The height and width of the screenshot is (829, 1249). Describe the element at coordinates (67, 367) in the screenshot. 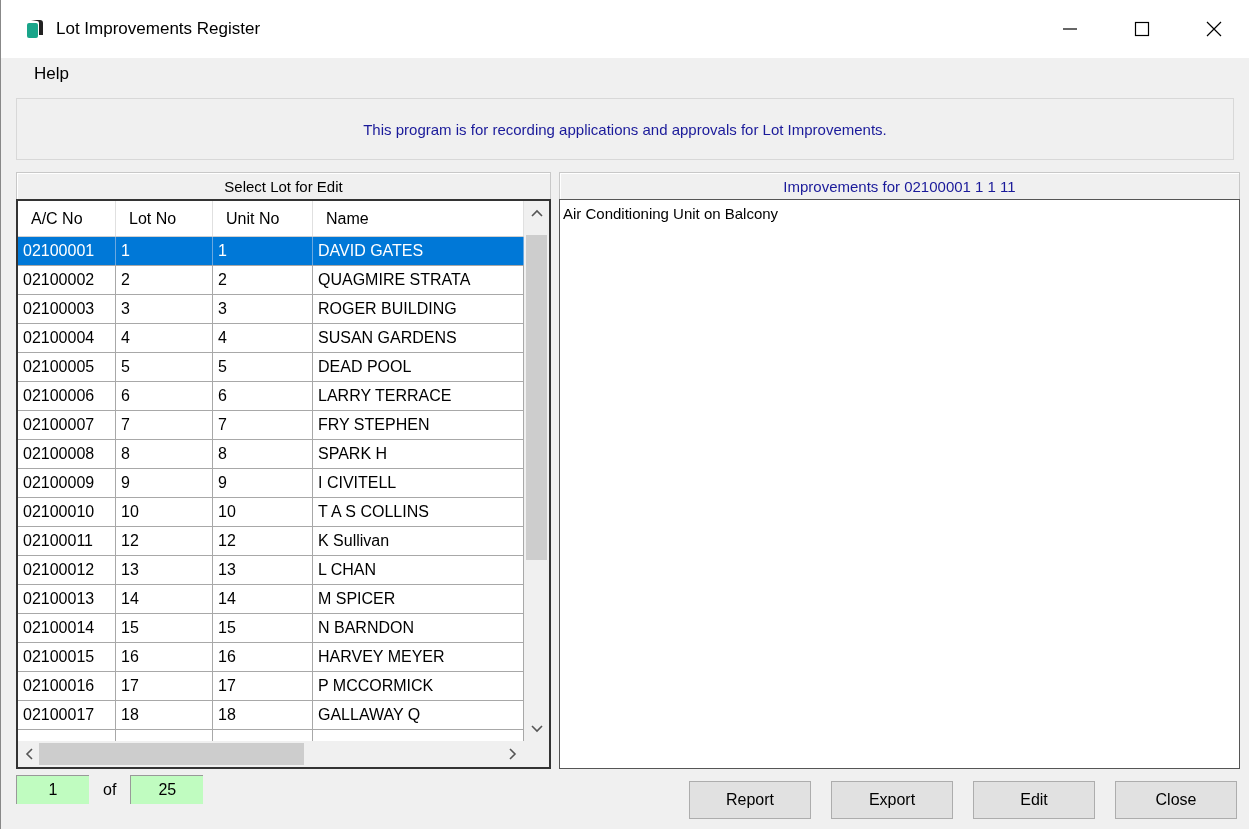

I see `table-cell: 02100005` at that location.